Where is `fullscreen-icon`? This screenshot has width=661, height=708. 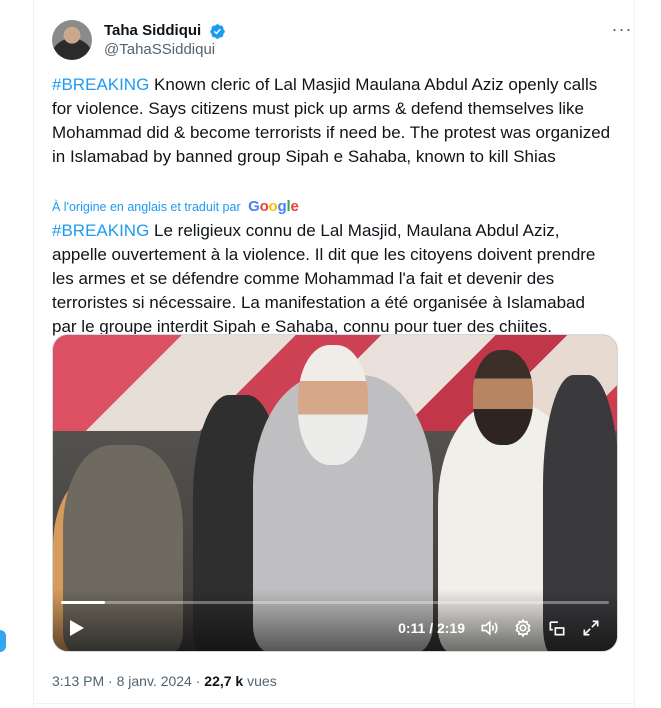 fullscreen-icon is located at coordinates (591, 628).